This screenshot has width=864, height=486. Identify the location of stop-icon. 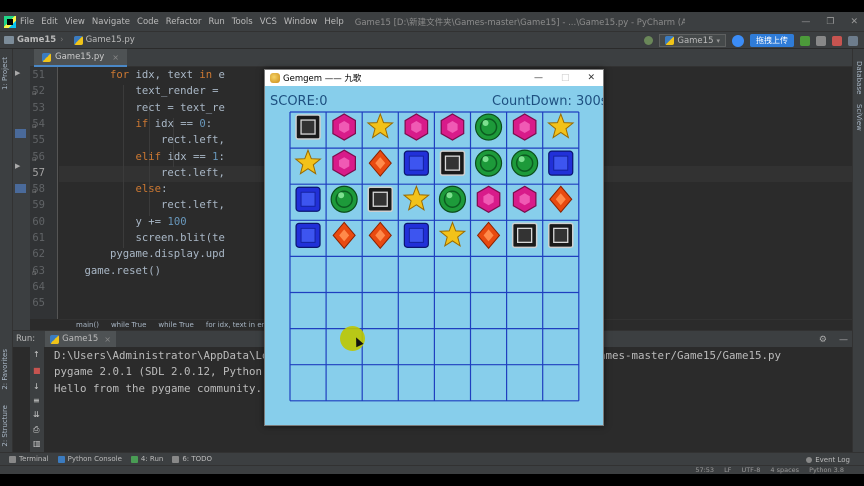
(837, 40).